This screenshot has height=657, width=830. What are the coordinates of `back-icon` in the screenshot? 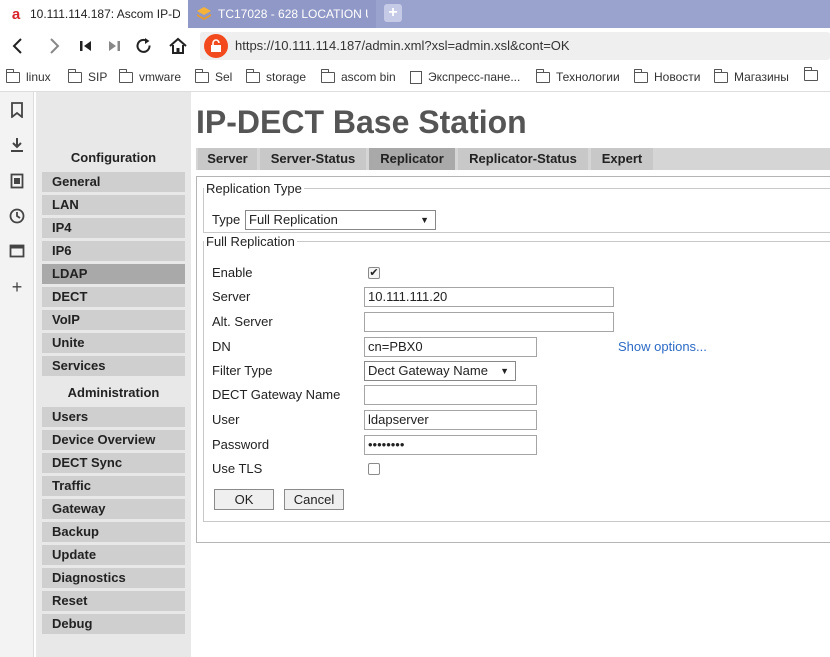 It's located at (18, 46).